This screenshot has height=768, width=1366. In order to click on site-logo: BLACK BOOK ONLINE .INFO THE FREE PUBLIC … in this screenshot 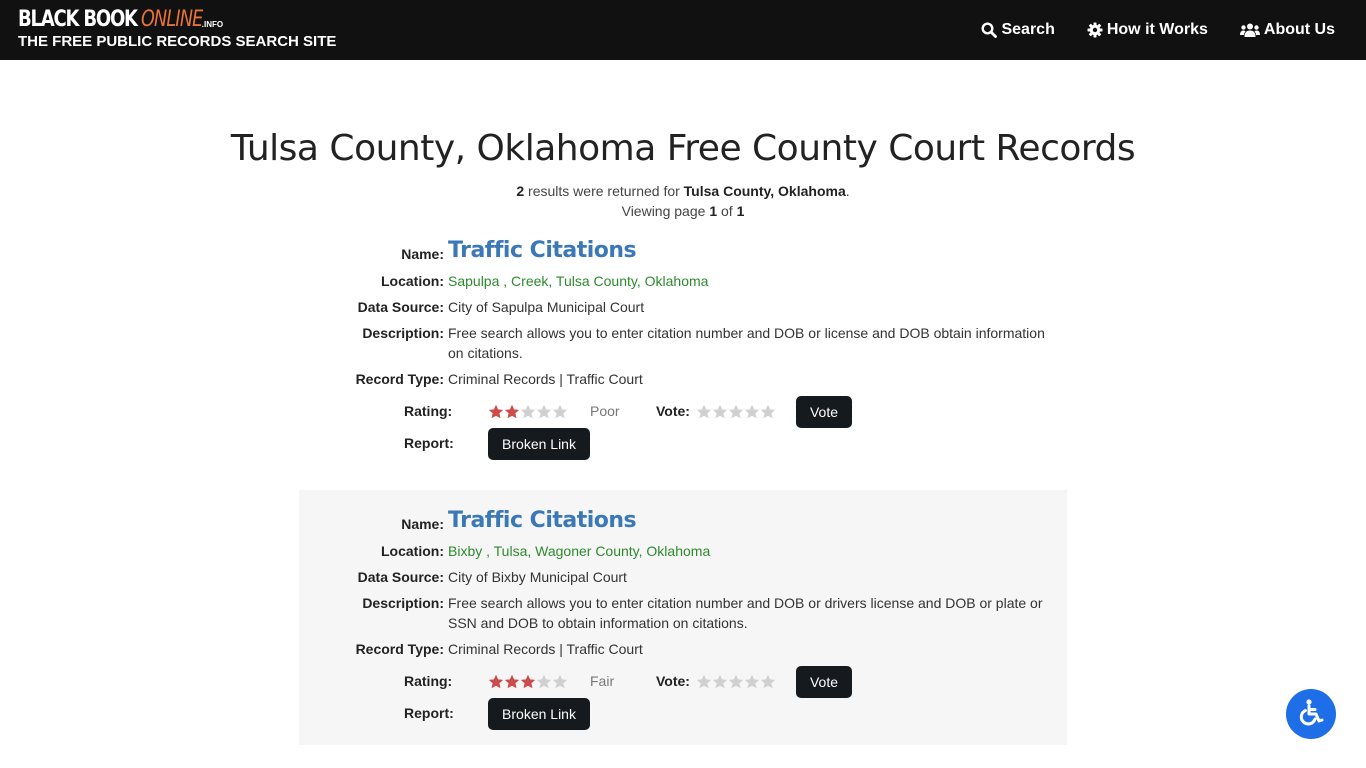, I will do `click(177, 28)`.